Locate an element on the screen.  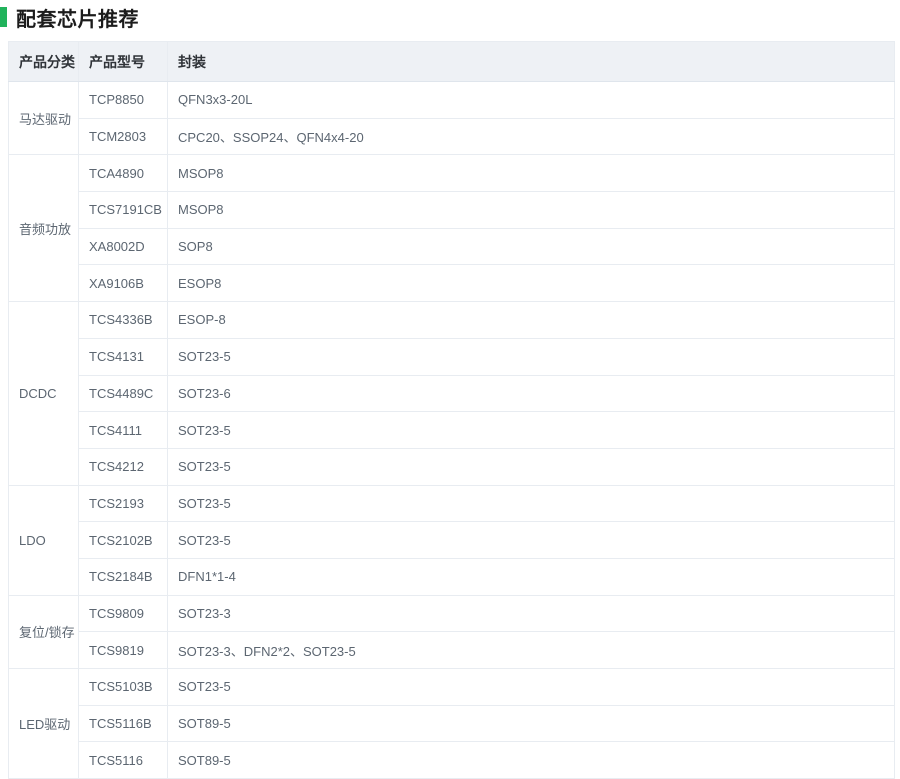
package-cell: ESOP8 is located at coordinates (531, 283).